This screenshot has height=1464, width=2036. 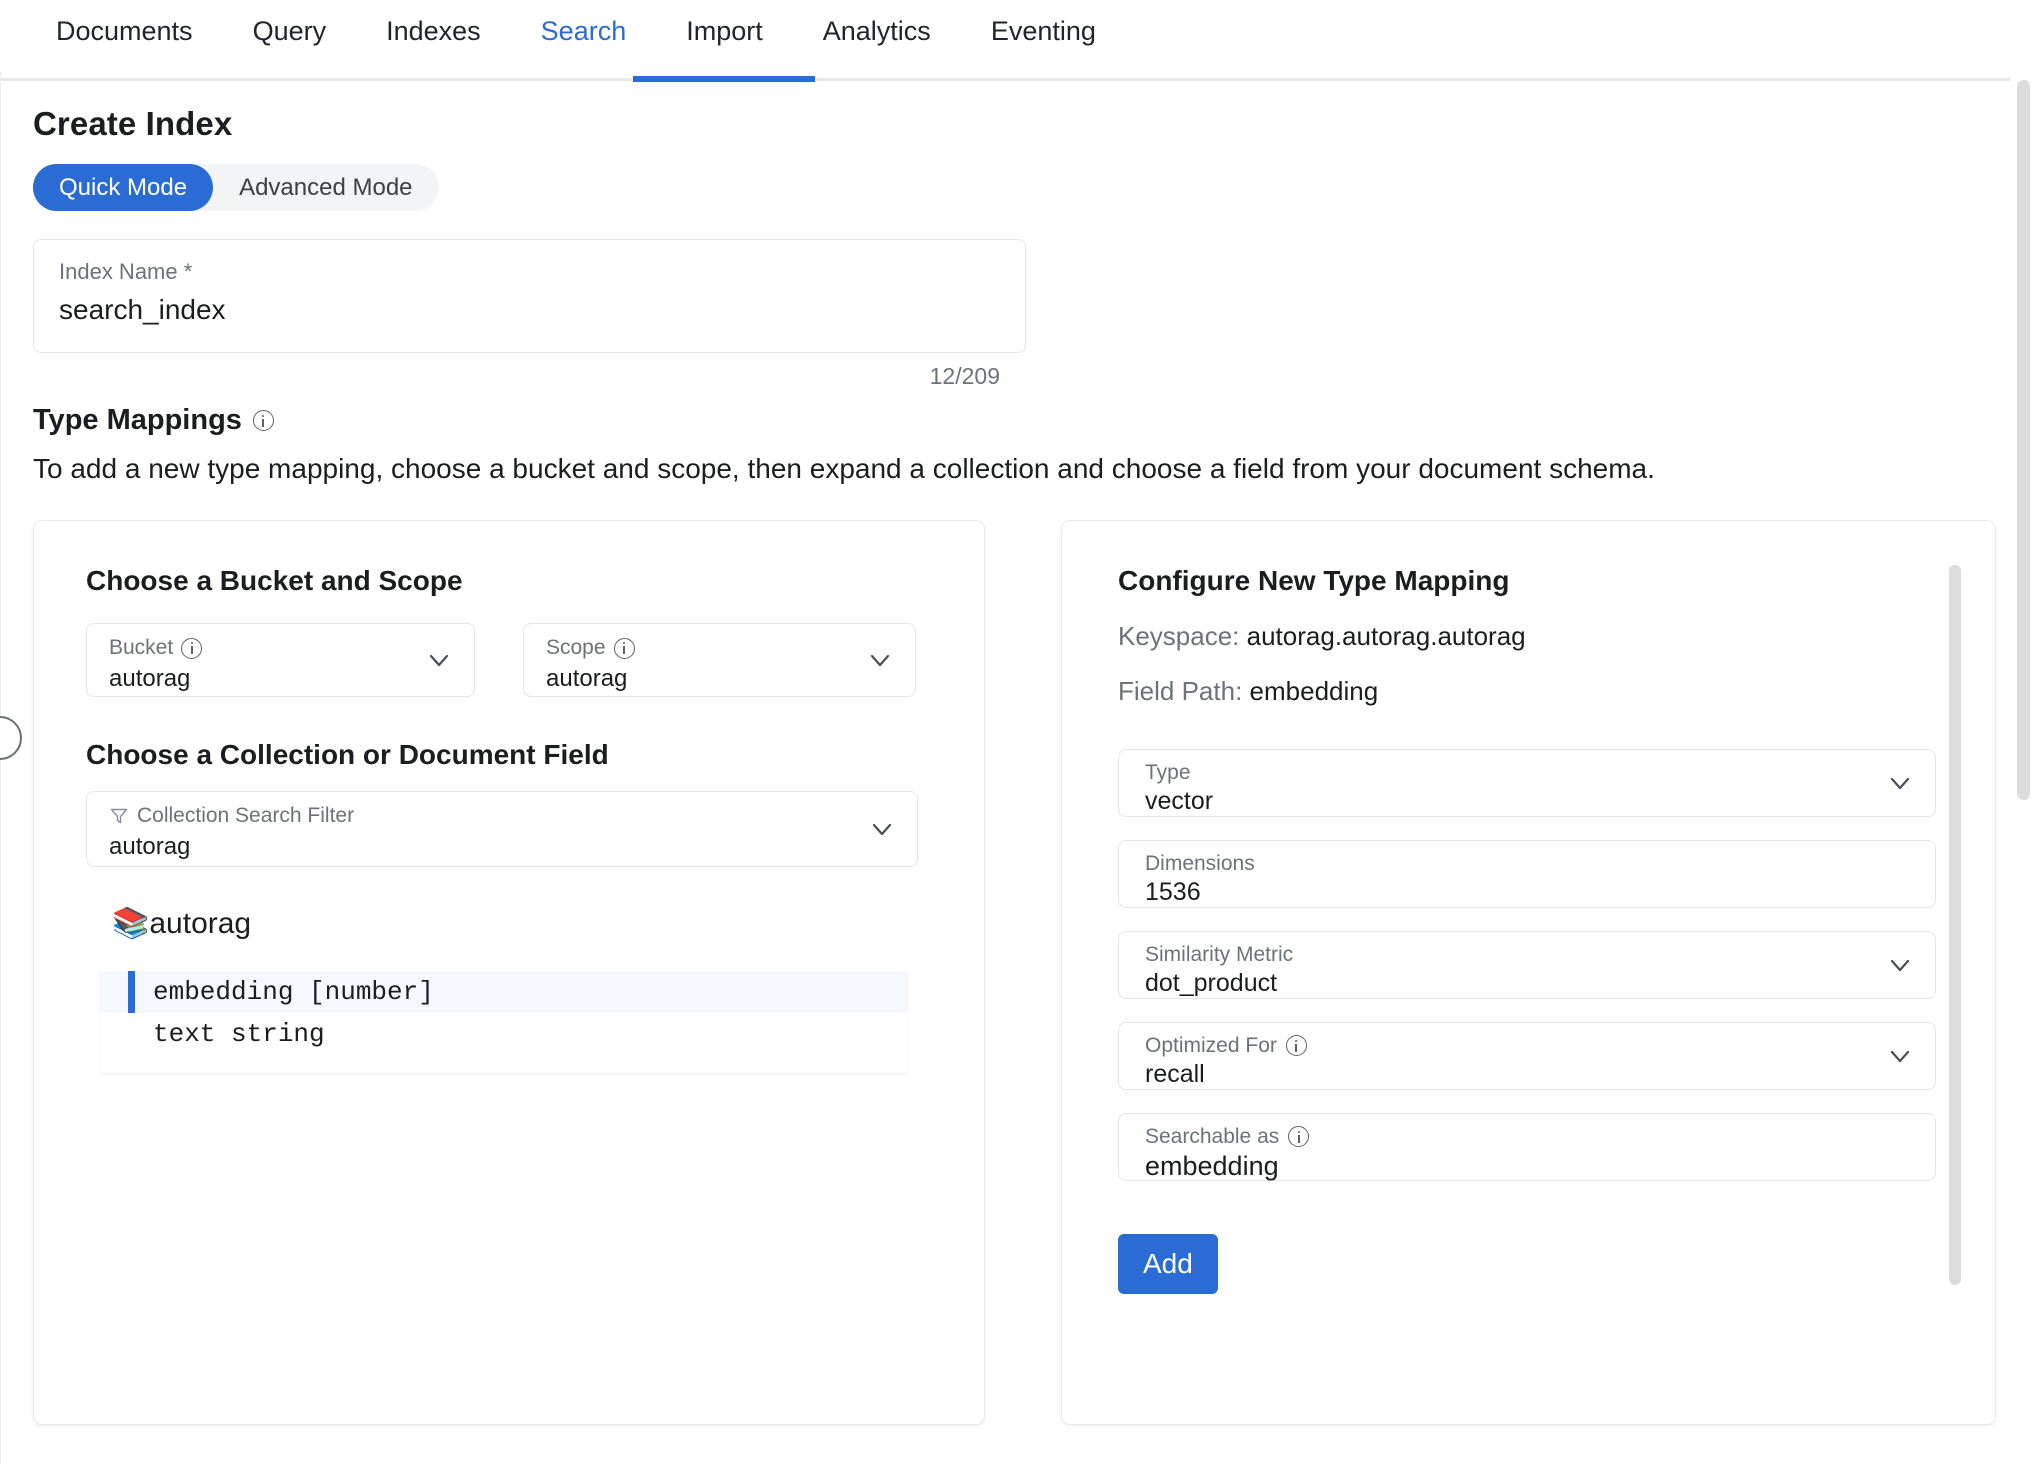 I want to click on searchable-as-field: Searchable as embedding, so click(x=1527, y=1147).